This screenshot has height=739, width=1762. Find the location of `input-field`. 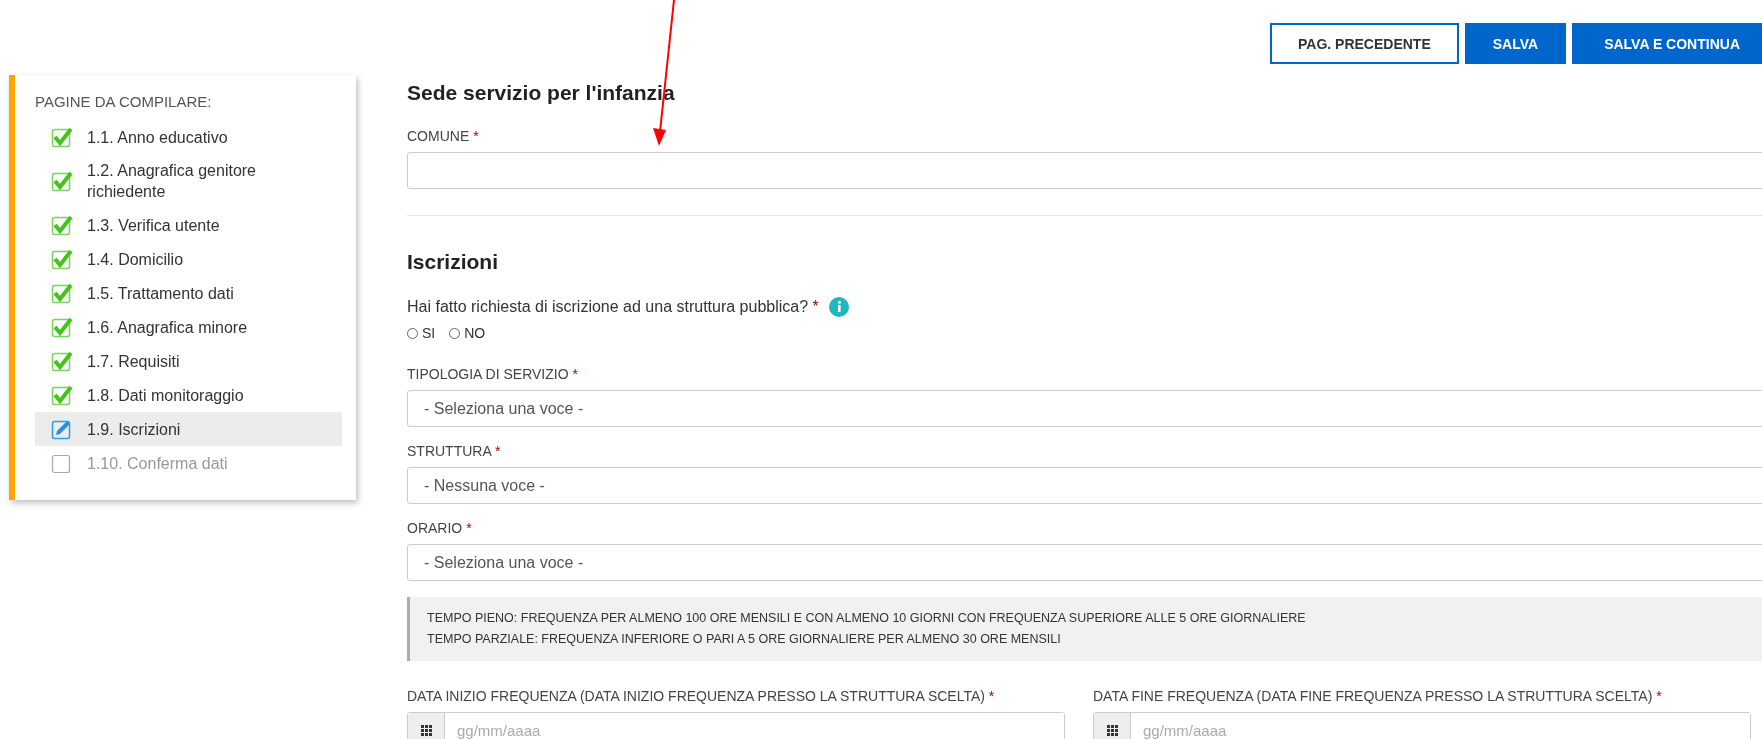

input-field is located at coordinates (1084, 170).